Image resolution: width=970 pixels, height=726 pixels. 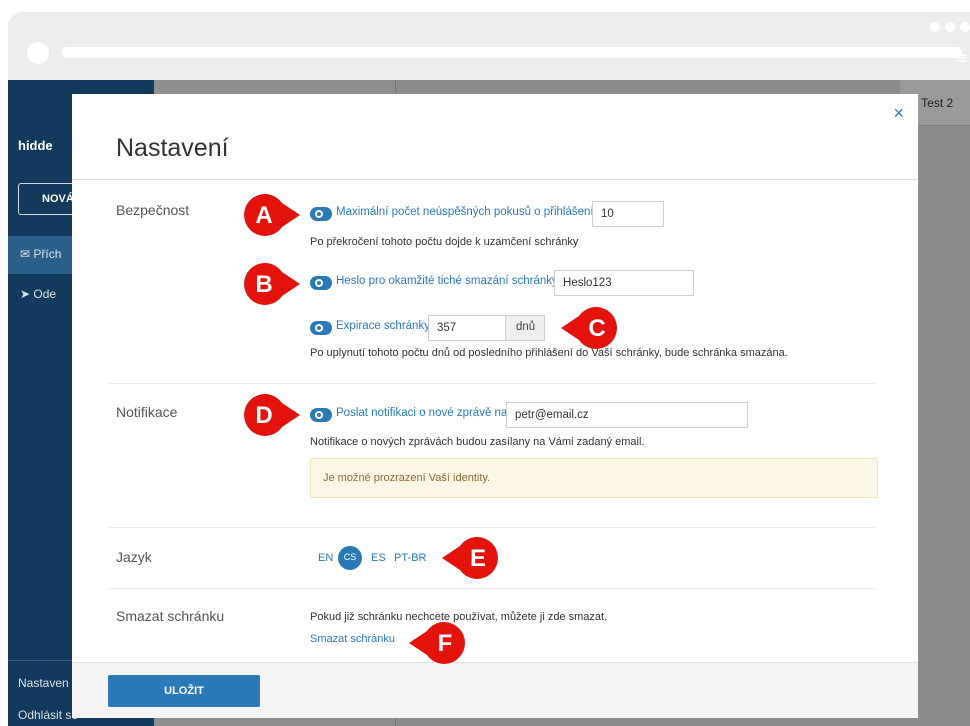 I want to click on badge-letter: F, so click(x=445, y=643).